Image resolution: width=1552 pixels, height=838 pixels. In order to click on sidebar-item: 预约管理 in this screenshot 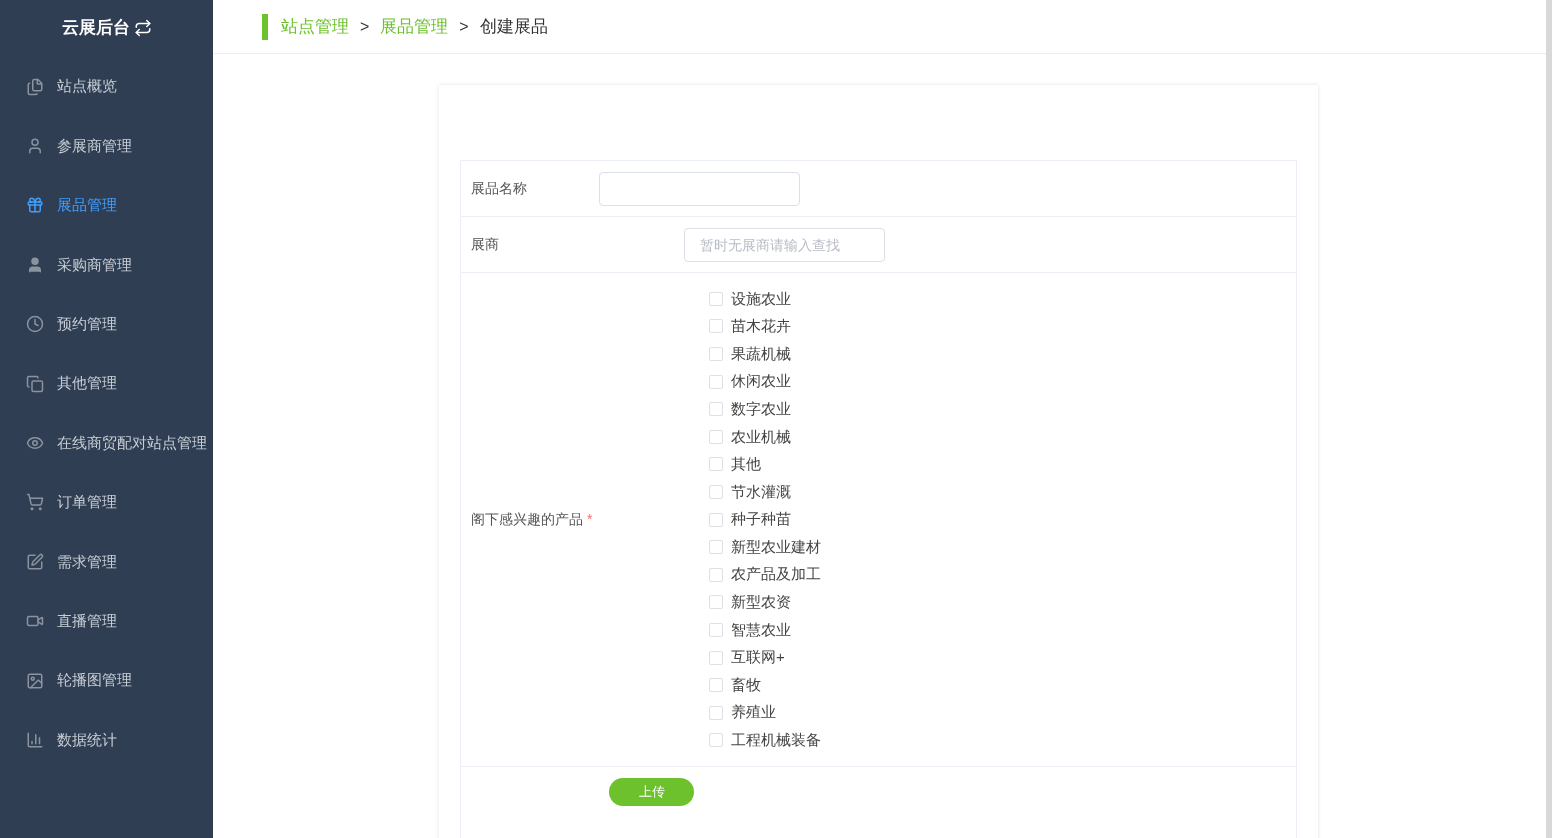, I will do `click(106, 324)`.